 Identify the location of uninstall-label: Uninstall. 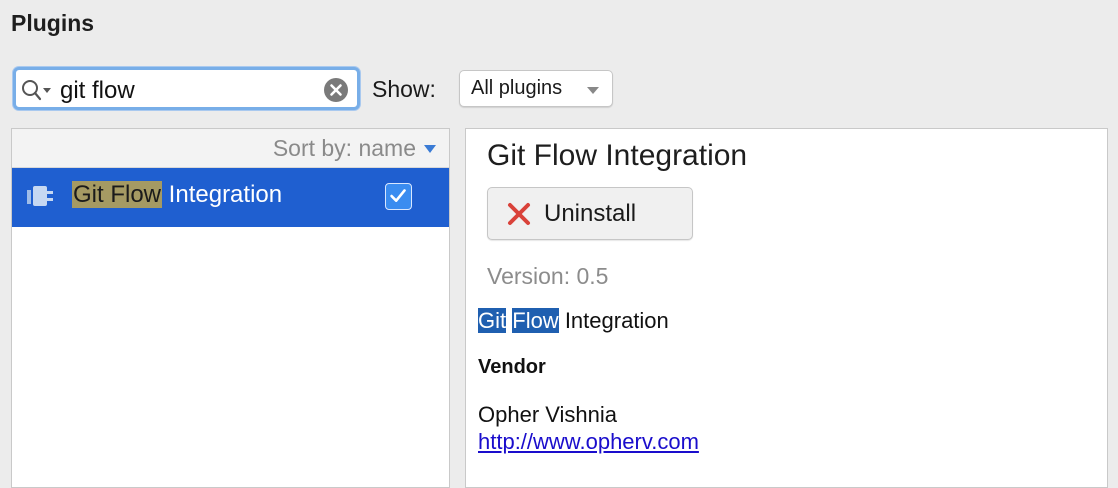
(590, 213).